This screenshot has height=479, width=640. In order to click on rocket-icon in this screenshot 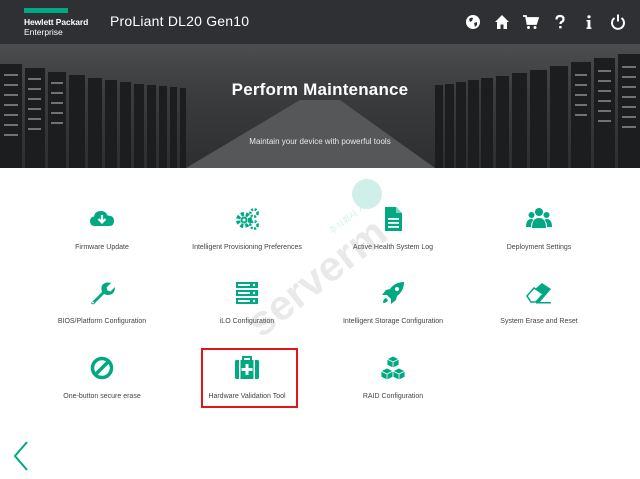, I will do `click(393, 293)`.